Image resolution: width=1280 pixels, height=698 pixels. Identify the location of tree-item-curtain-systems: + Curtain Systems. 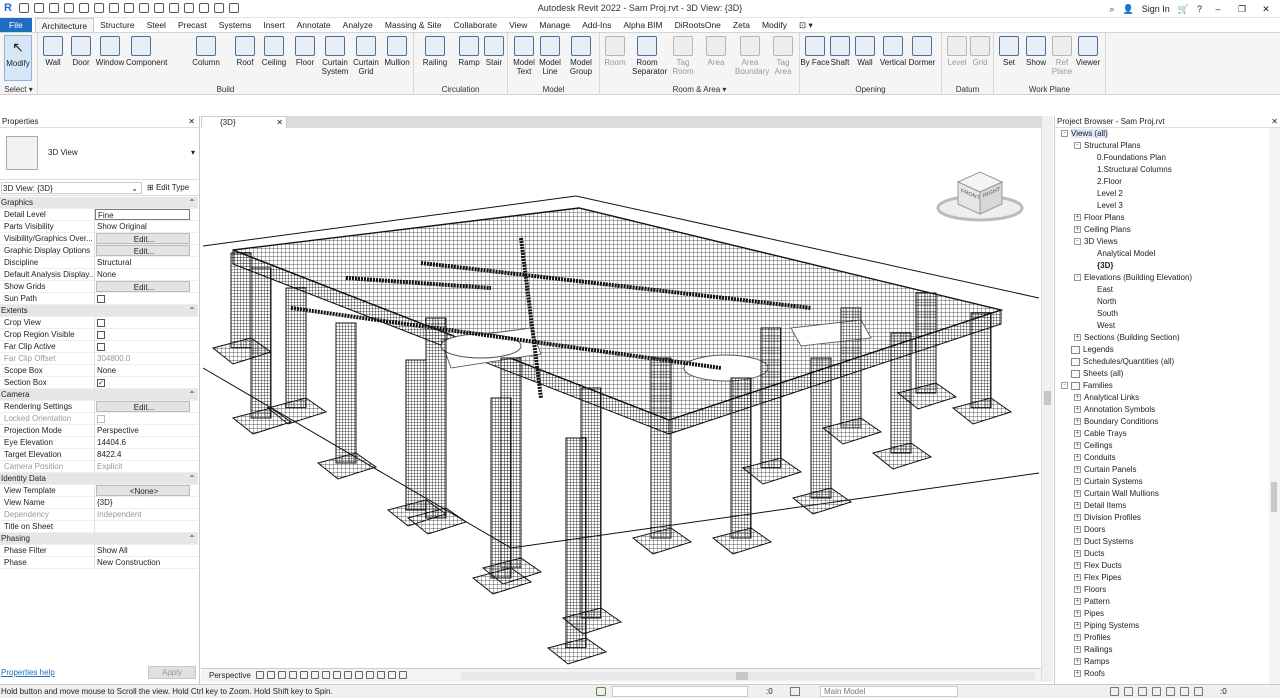
(1162, 482).